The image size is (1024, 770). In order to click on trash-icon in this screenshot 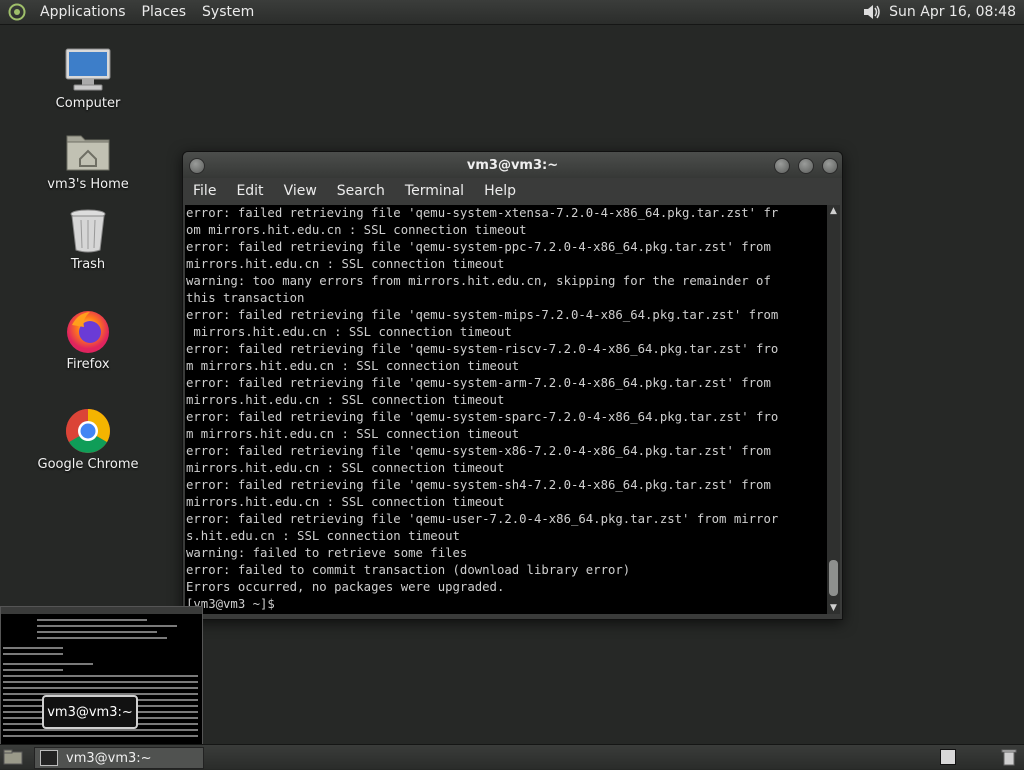, I will do `click(88, 231)`.